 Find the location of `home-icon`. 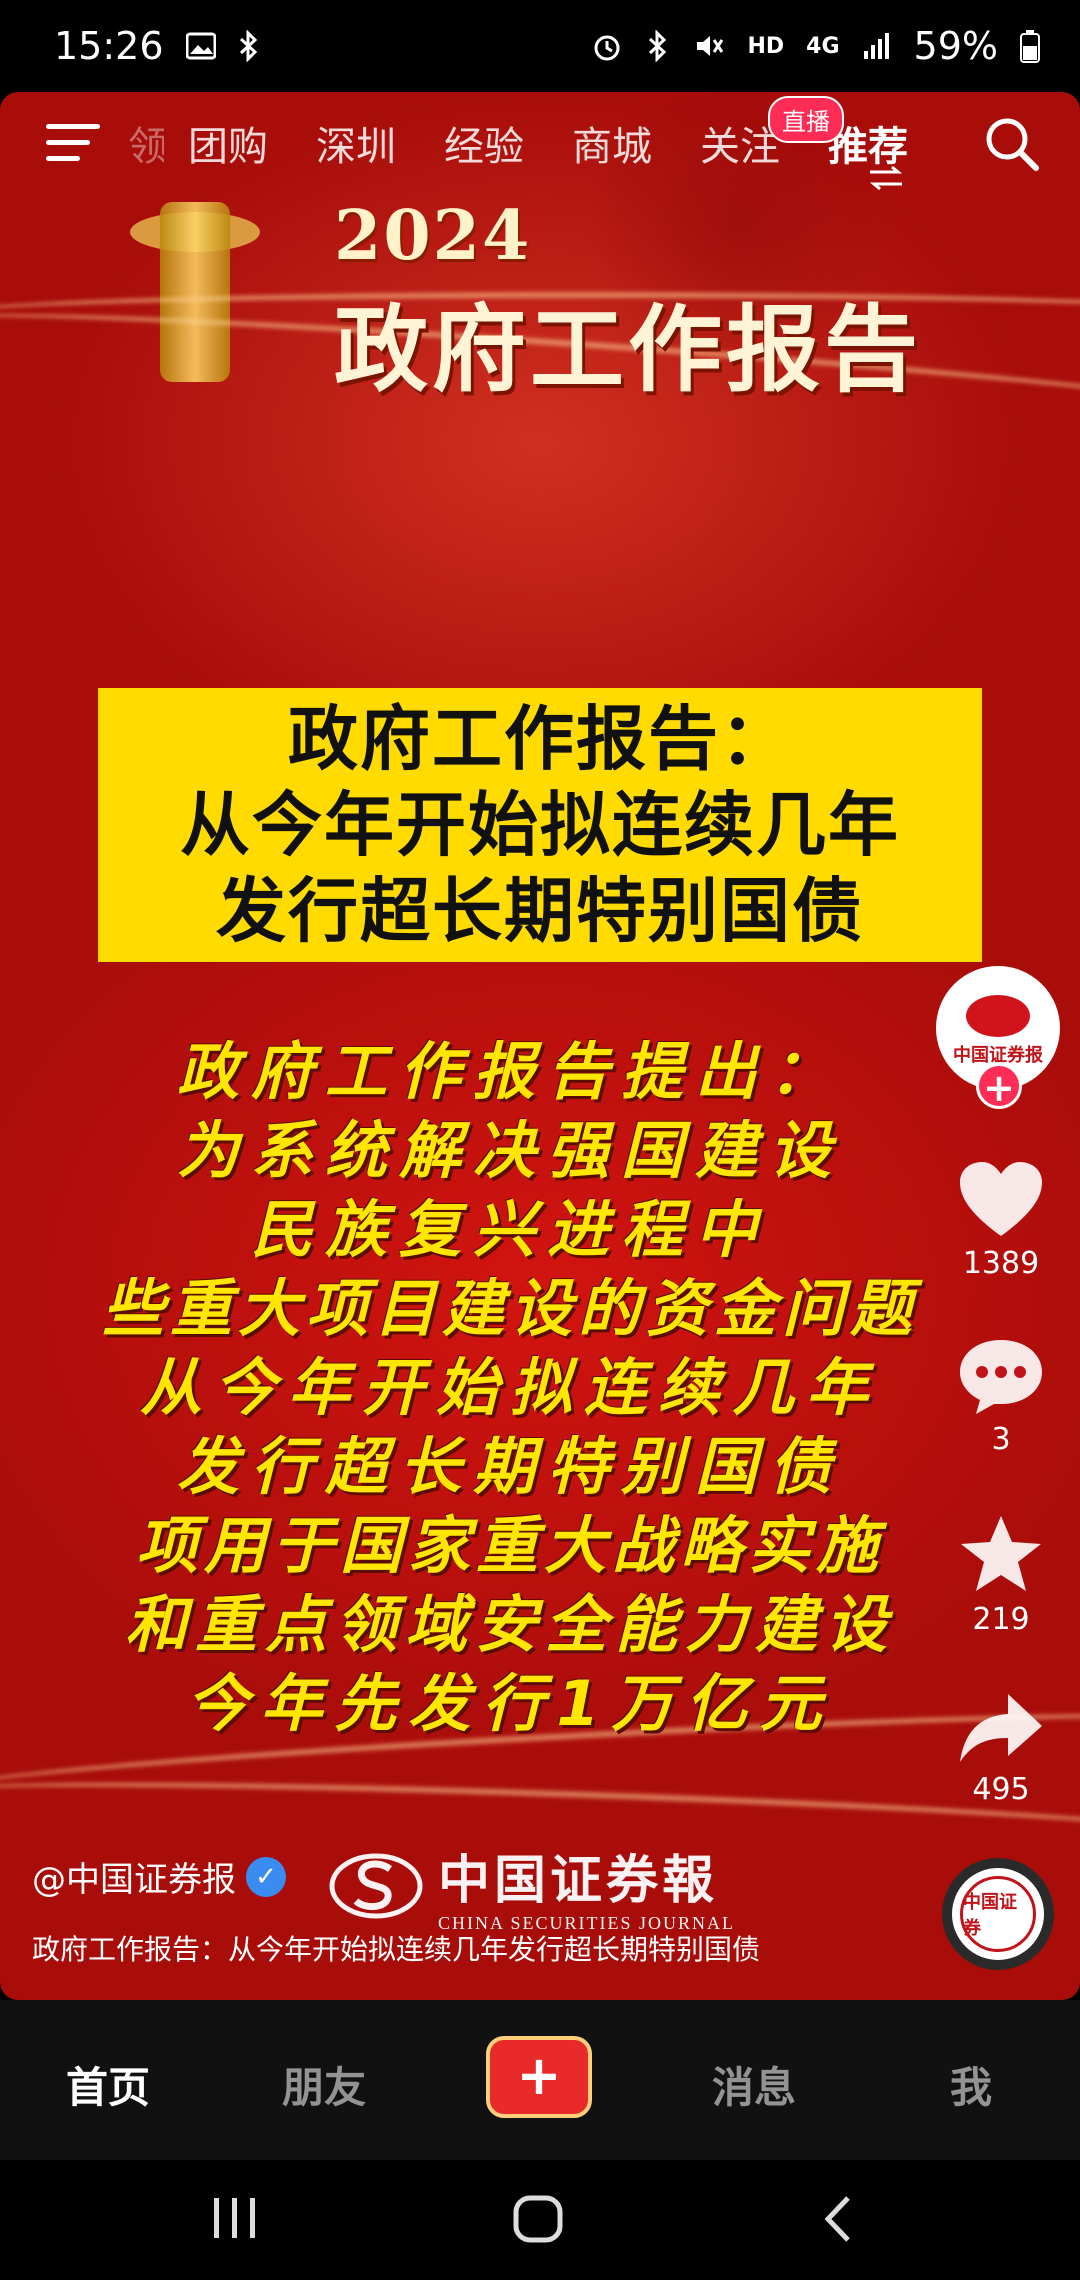

home-icon is located at coordinates (538, 2219).